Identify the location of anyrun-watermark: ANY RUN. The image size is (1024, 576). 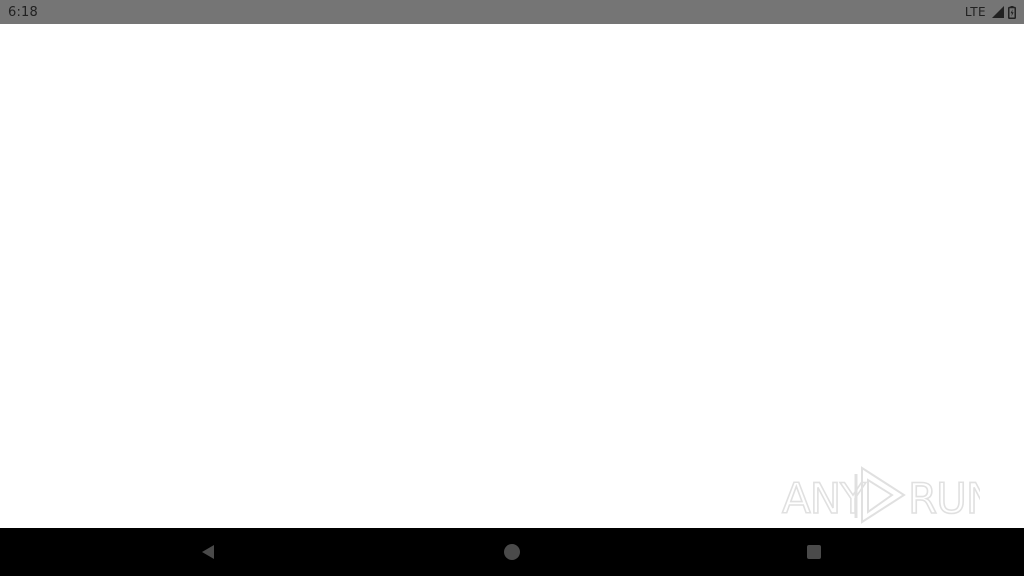
(889, 495).